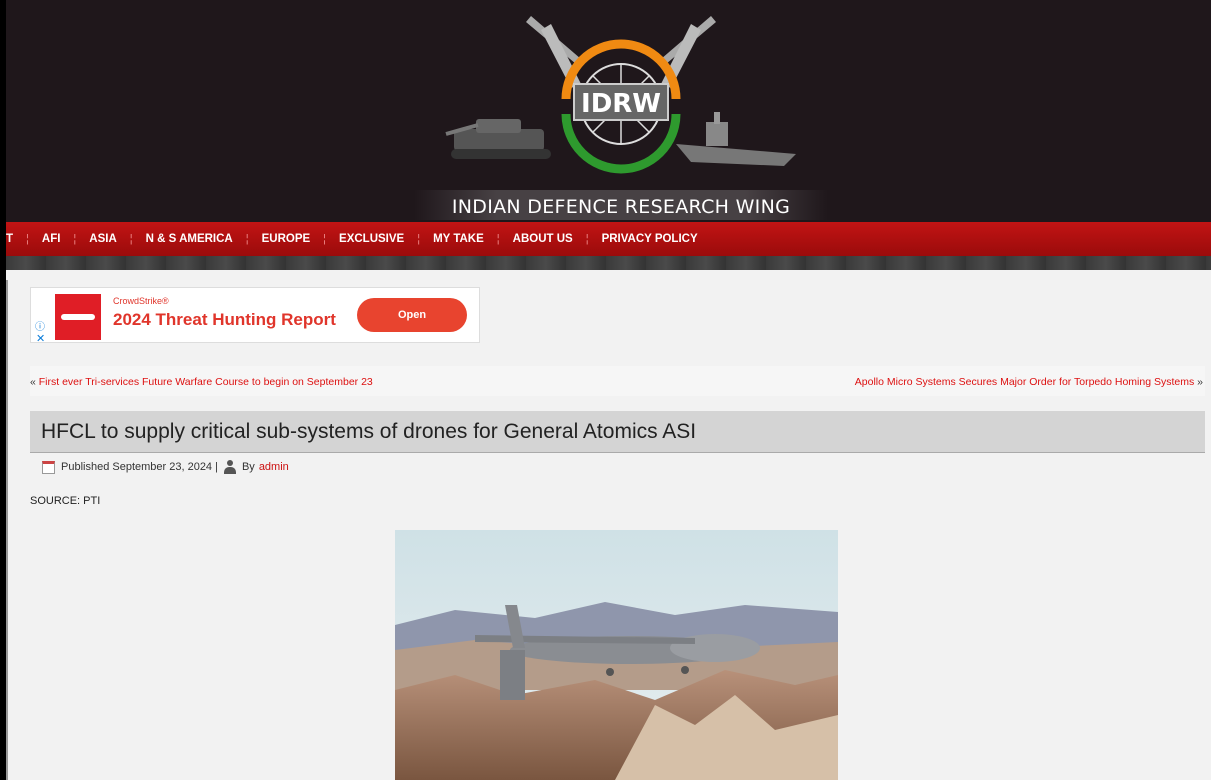  Describe the element at coordinates (229, 467) in the screenshot. I see `user-icon` at that location.